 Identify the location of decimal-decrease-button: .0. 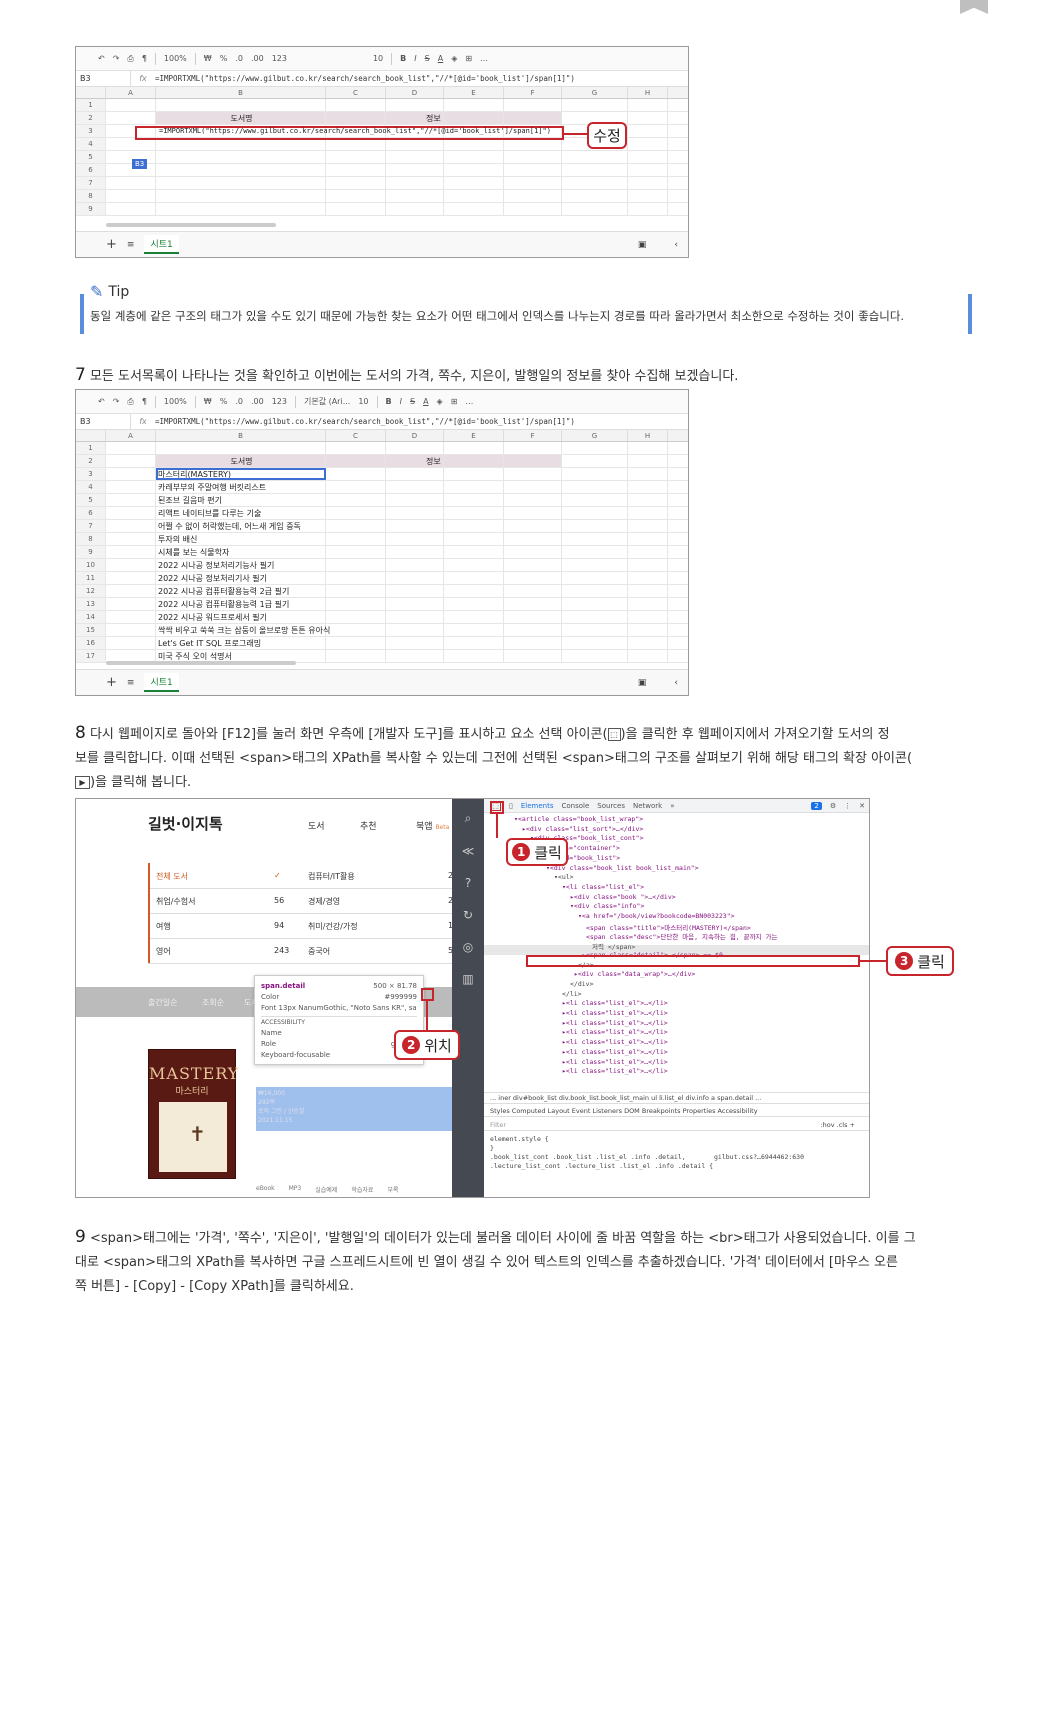
(239, 401).